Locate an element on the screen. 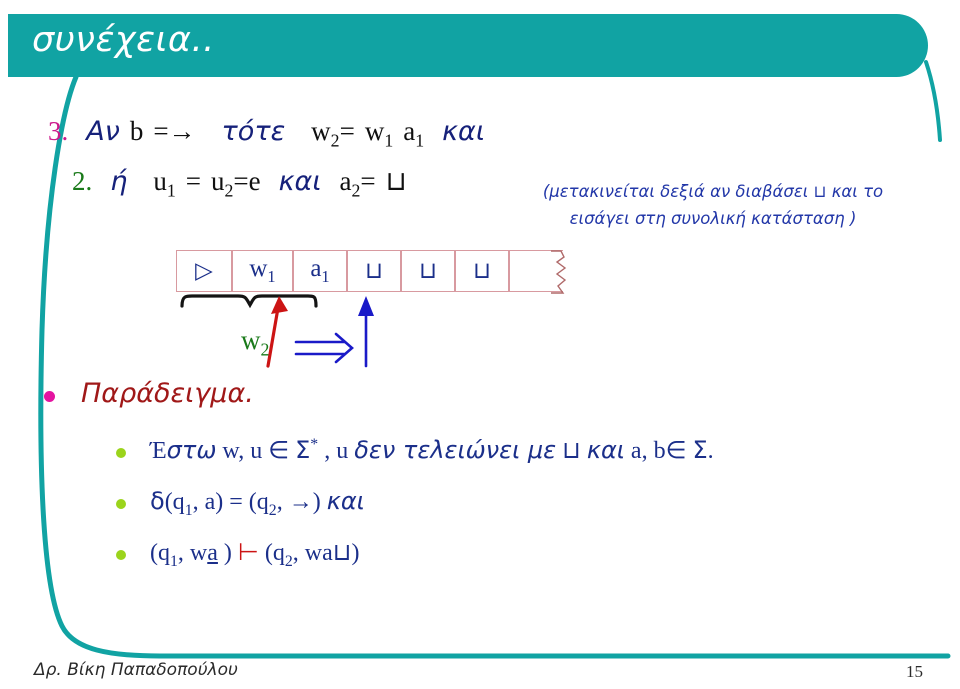 The width and height of the screenshot is (960, 689). tape-cell-w1-label: w1 is located at coordinates (262, 270).